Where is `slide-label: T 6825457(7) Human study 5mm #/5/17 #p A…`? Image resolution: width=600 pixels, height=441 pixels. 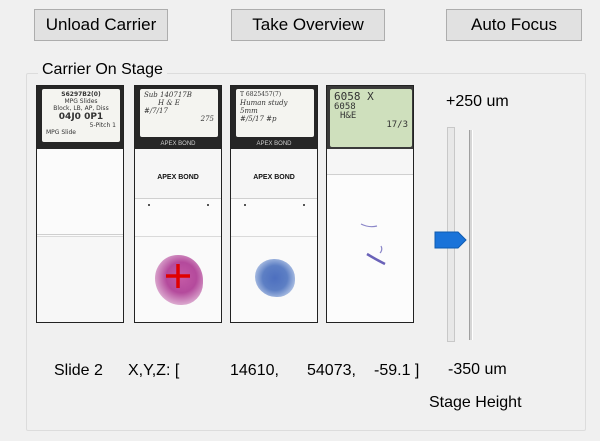 slide-label: T 6825457(7) Human study 5mm #/5/17 #p A… is located at coordinates (274, 117).